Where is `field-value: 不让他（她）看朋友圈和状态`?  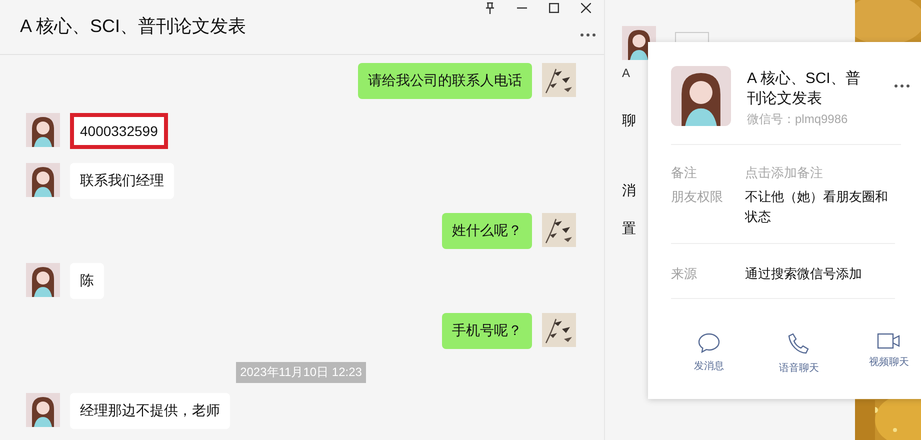
field-value: 不让他（她）看朋友圈和状态 is located at coordinates (817, 207).